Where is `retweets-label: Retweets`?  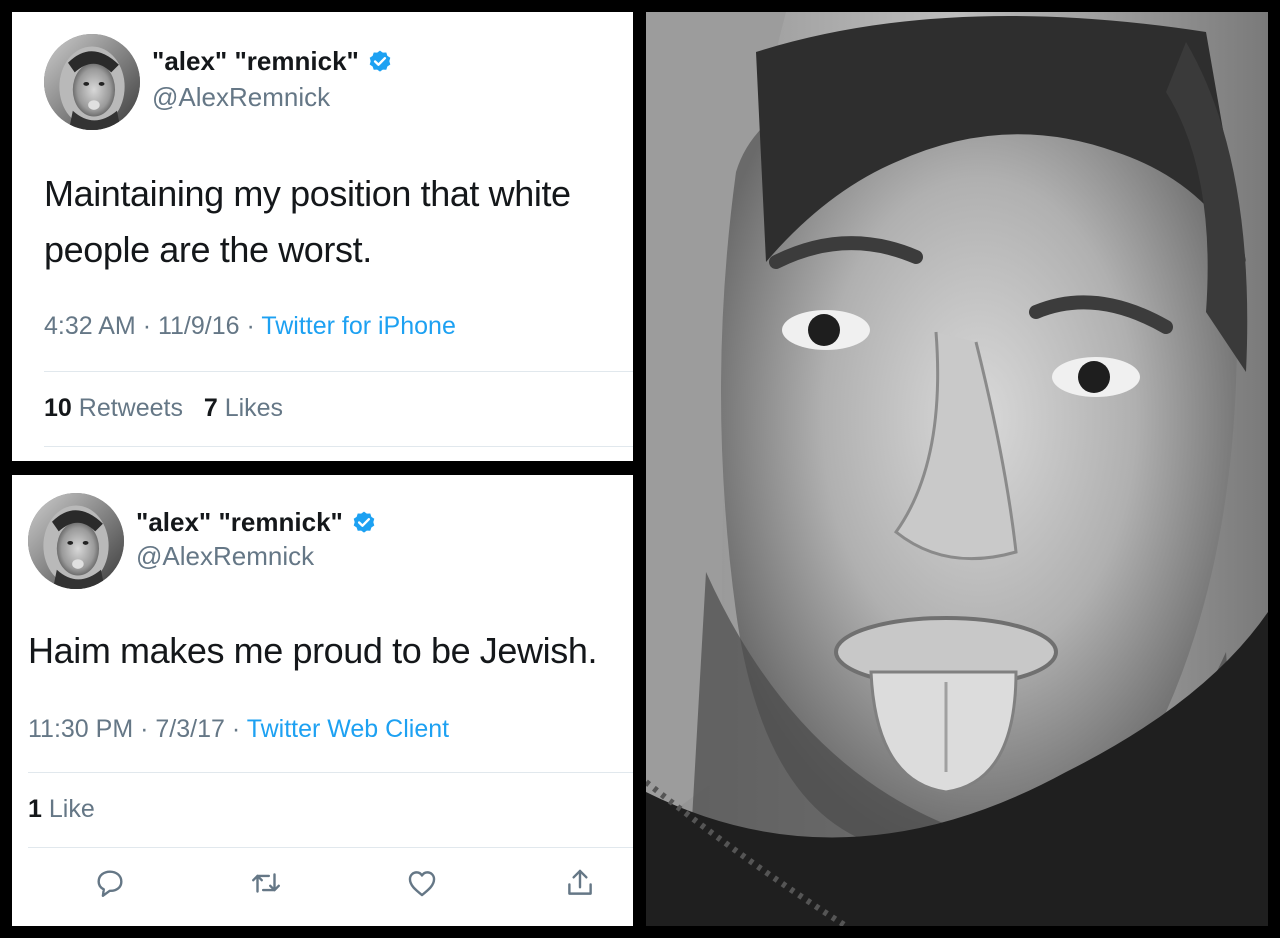
retweets-label: Retweets is located at coordinates (130, 408).